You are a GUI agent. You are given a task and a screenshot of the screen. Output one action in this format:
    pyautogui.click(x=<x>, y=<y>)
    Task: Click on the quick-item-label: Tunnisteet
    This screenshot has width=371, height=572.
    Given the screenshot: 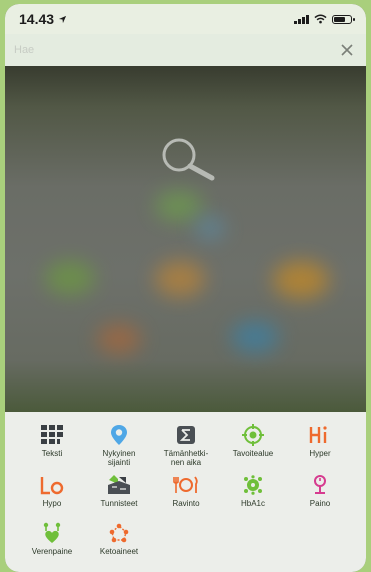 What is the action you would take?
    pyautogui.click(x=119, y=503)
    